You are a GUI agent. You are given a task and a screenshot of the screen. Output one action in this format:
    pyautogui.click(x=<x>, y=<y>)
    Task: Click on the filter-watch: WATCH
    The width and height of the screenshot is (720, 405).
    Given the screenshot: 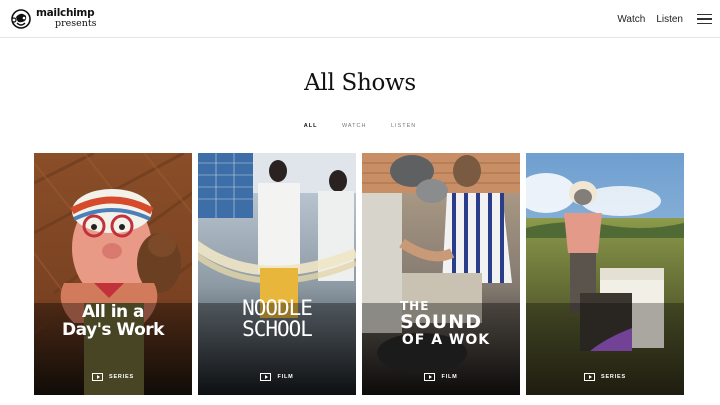 What is the action you would take?
    pyautogui.click(x=354, y=126)
    